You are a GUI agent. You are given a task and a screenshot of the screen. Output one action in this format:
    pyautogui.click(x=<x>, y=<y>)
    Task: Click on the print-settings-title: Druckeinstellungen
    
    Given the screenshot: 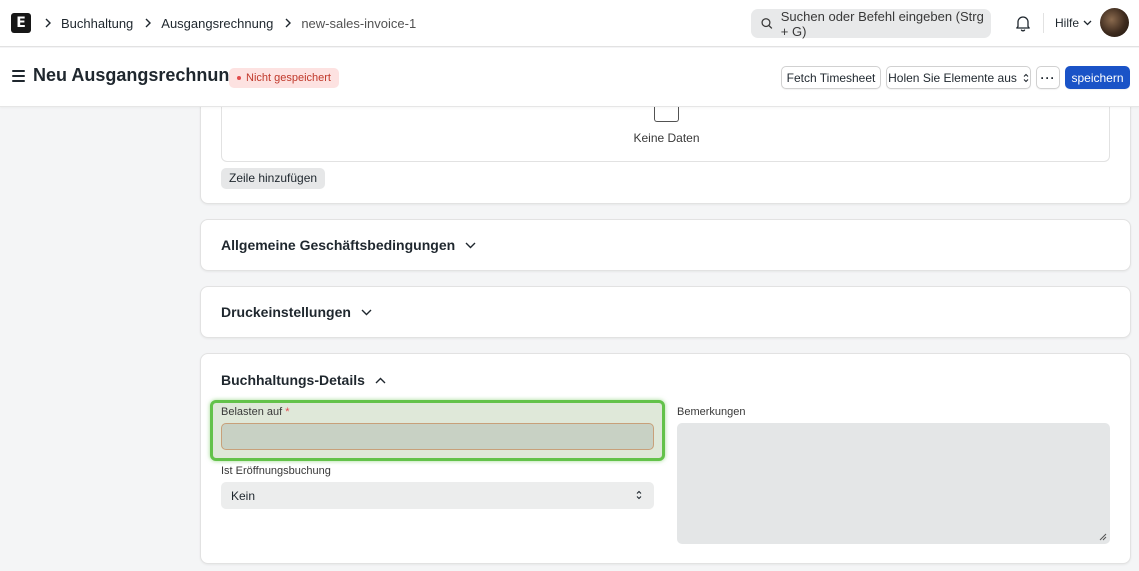 What is the action you would take?
    pyautogui.click(x=286, y=312)
    